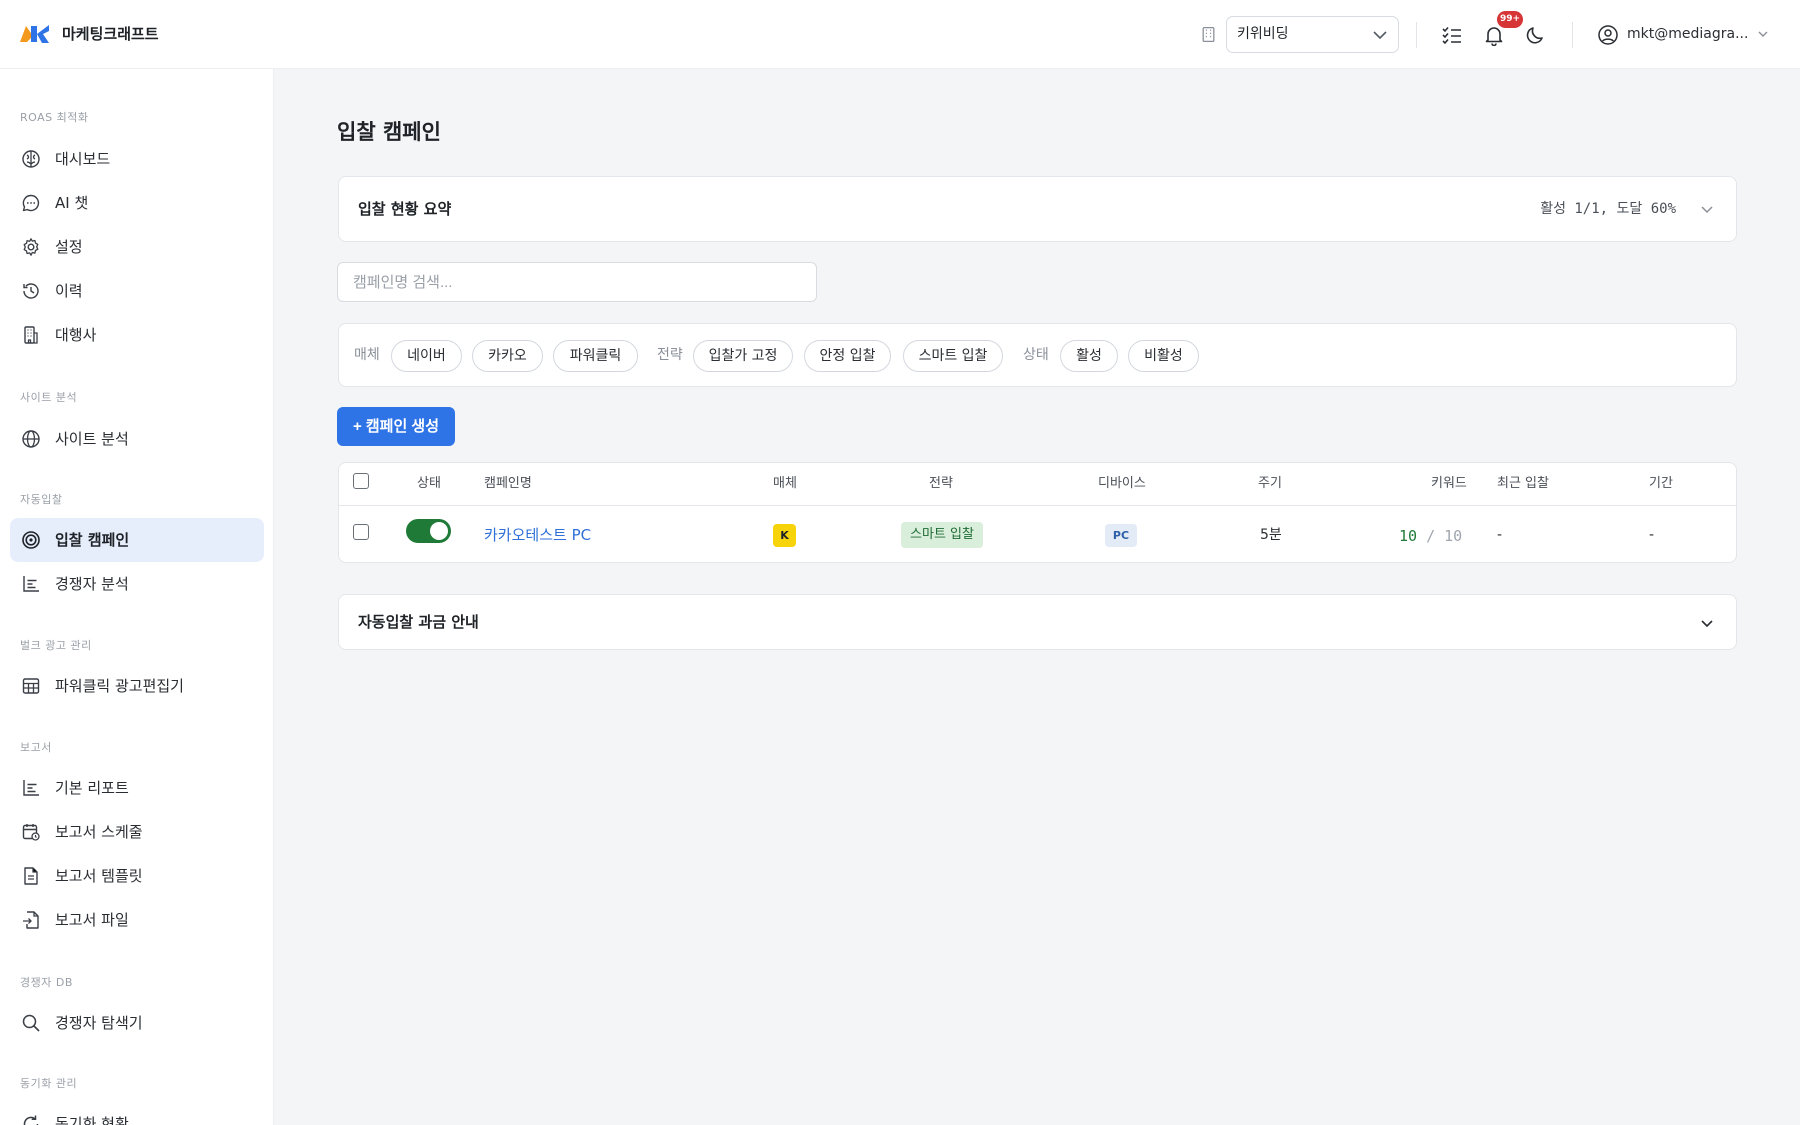 The width and height of the screenshot is (1800, 1125). I want to click on period-value: -, so click(1652, 535).